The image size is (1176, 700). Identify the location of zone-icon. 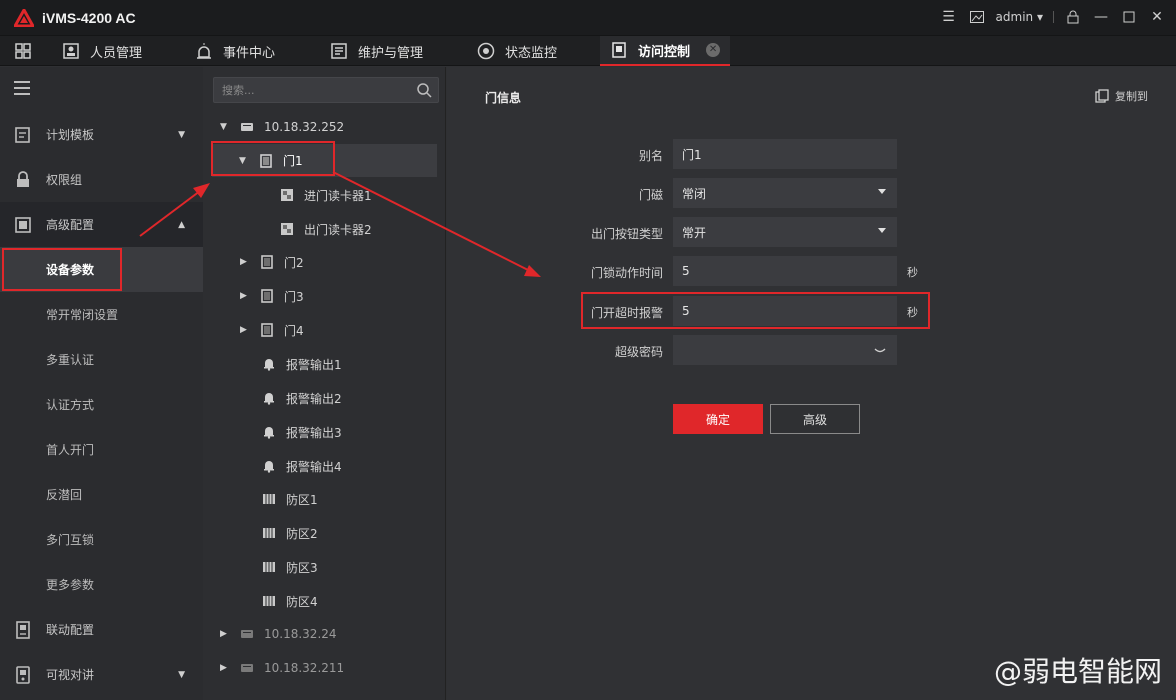
(269, 601).